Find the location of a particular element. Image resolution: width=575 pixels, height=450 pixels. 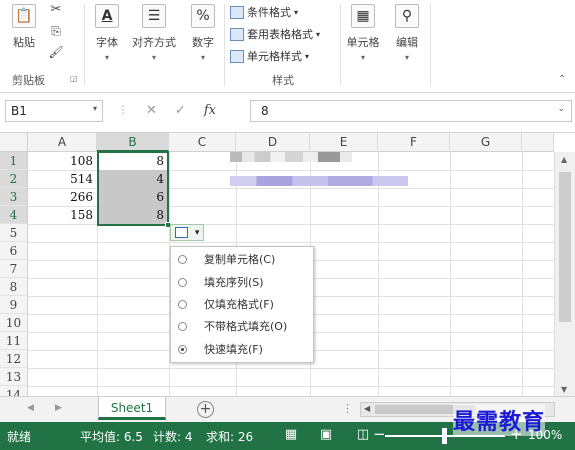

collapse-ribbon-icon: ⌃ is located at coordinates (562, 79).